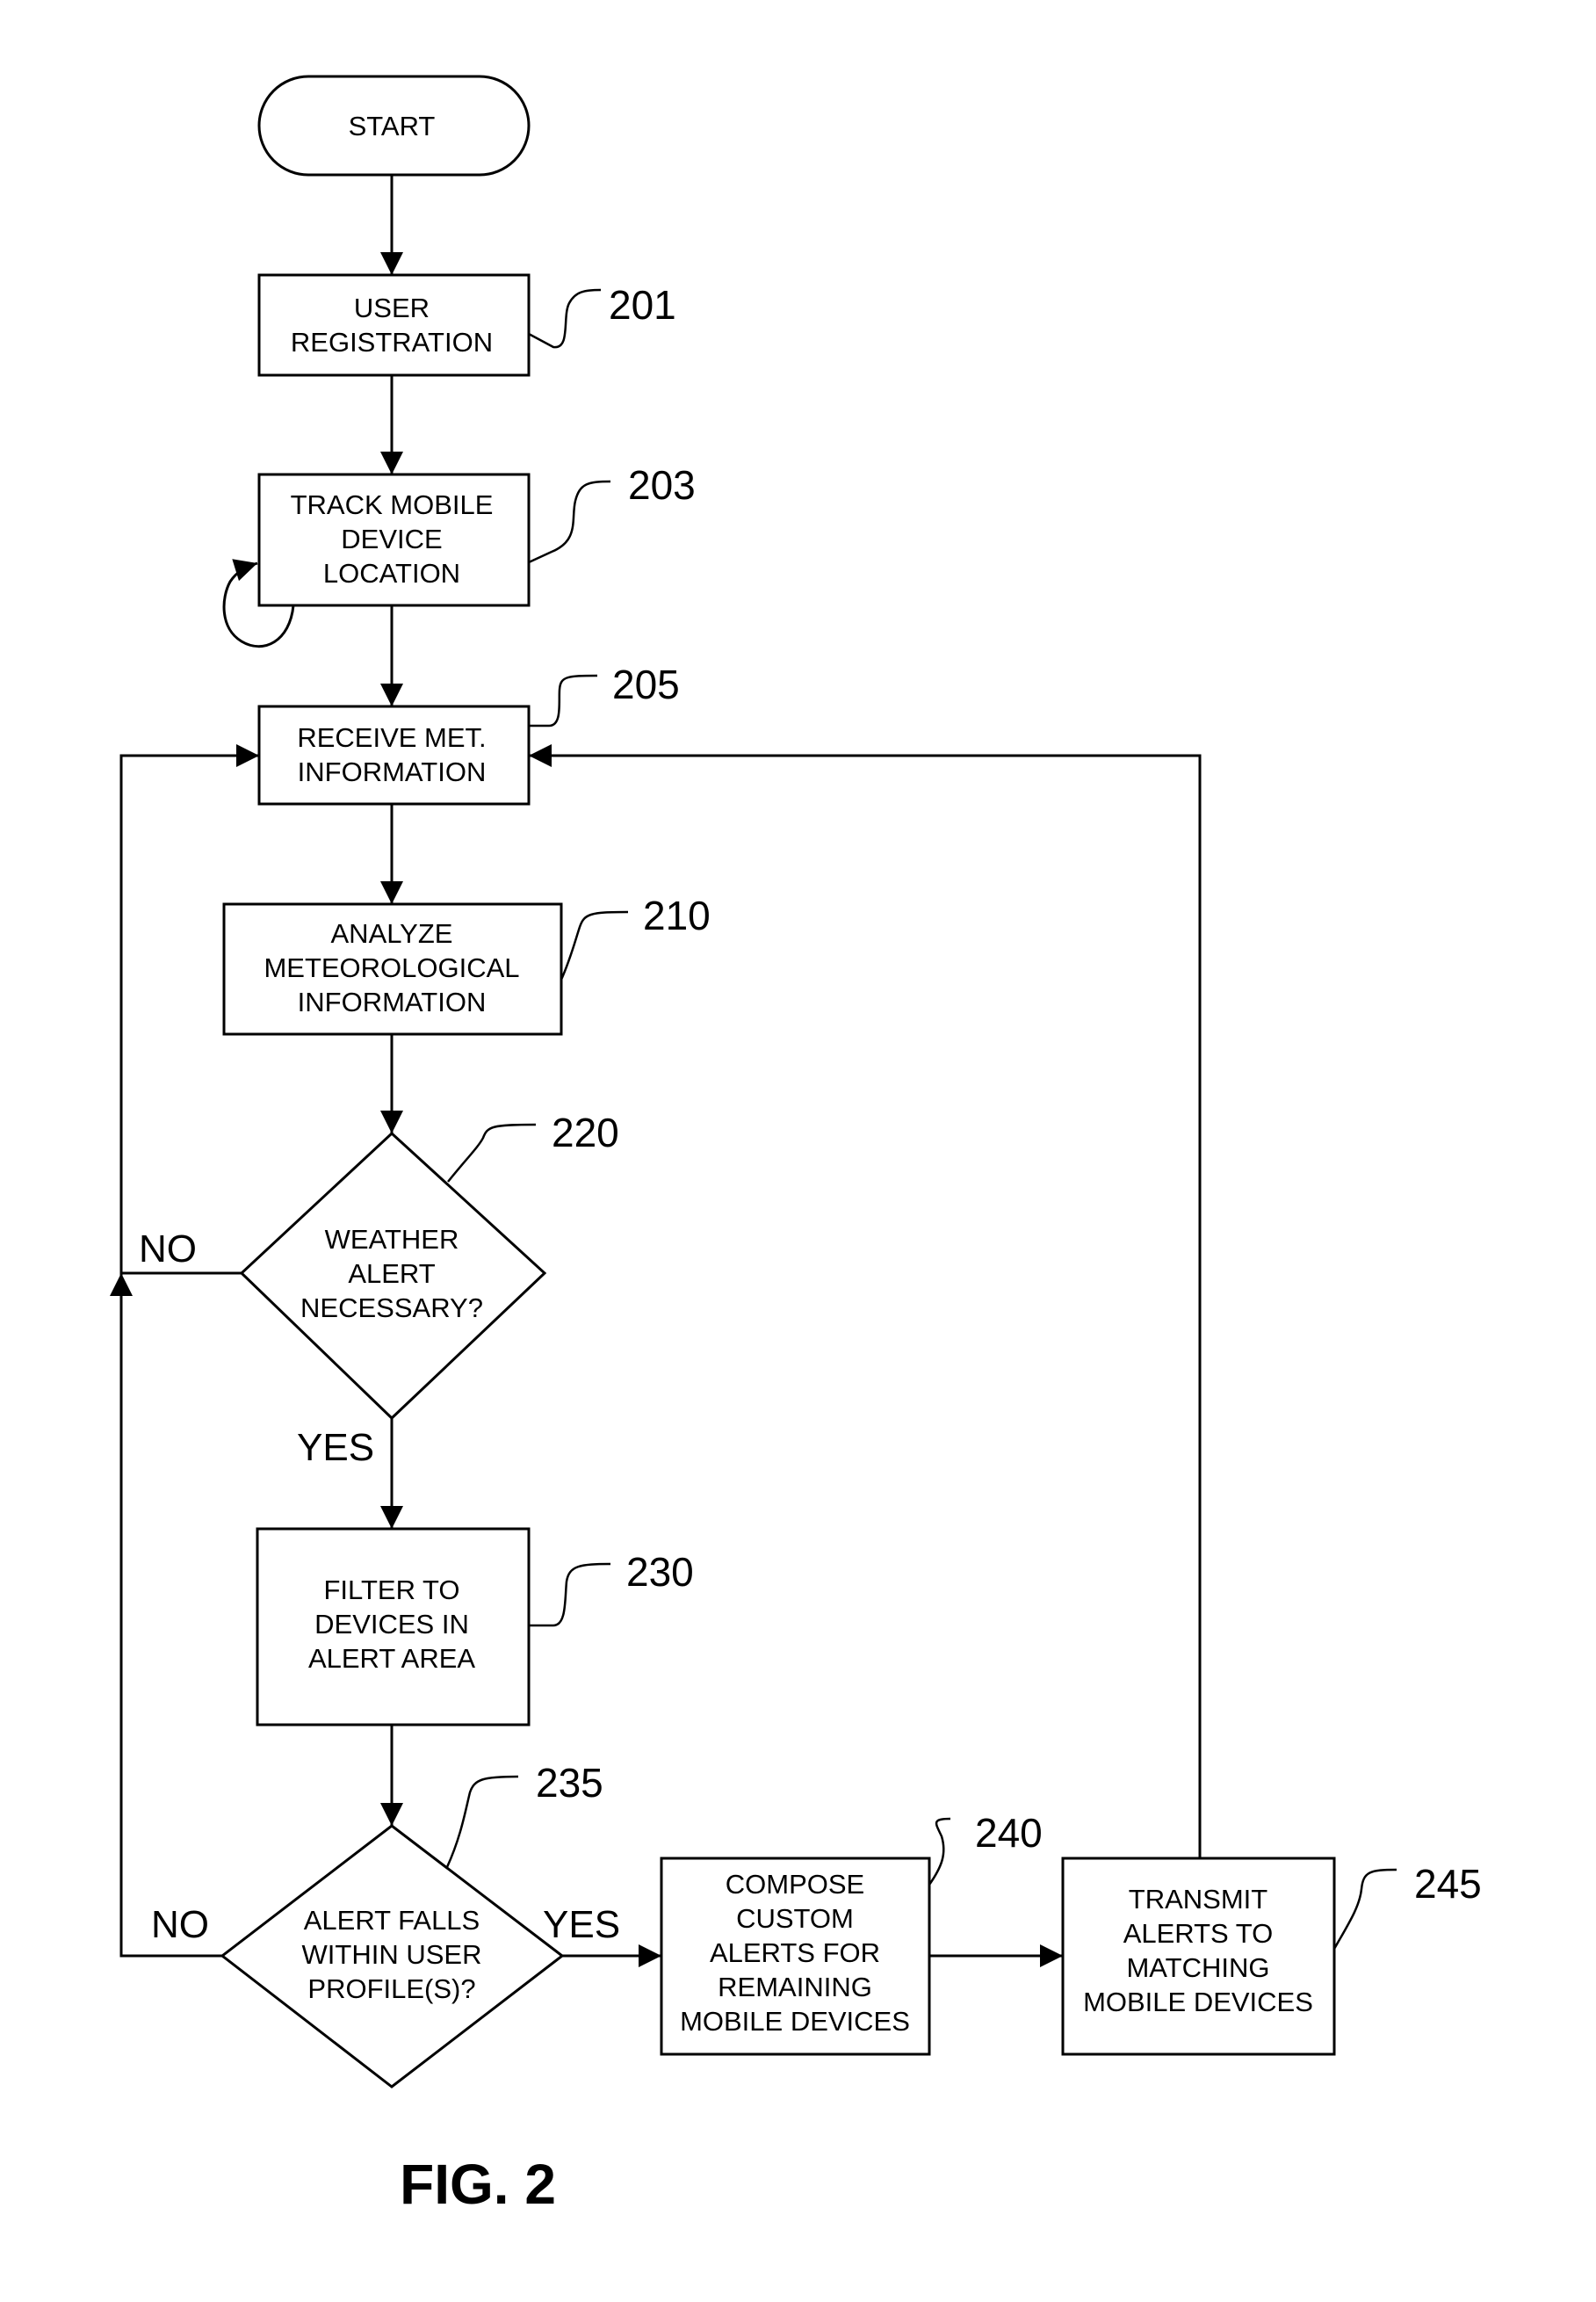  What do you see at coordinates (642, 305) in the screenshot?
I see `ref-201: 201` at bounding box center [642, 305].